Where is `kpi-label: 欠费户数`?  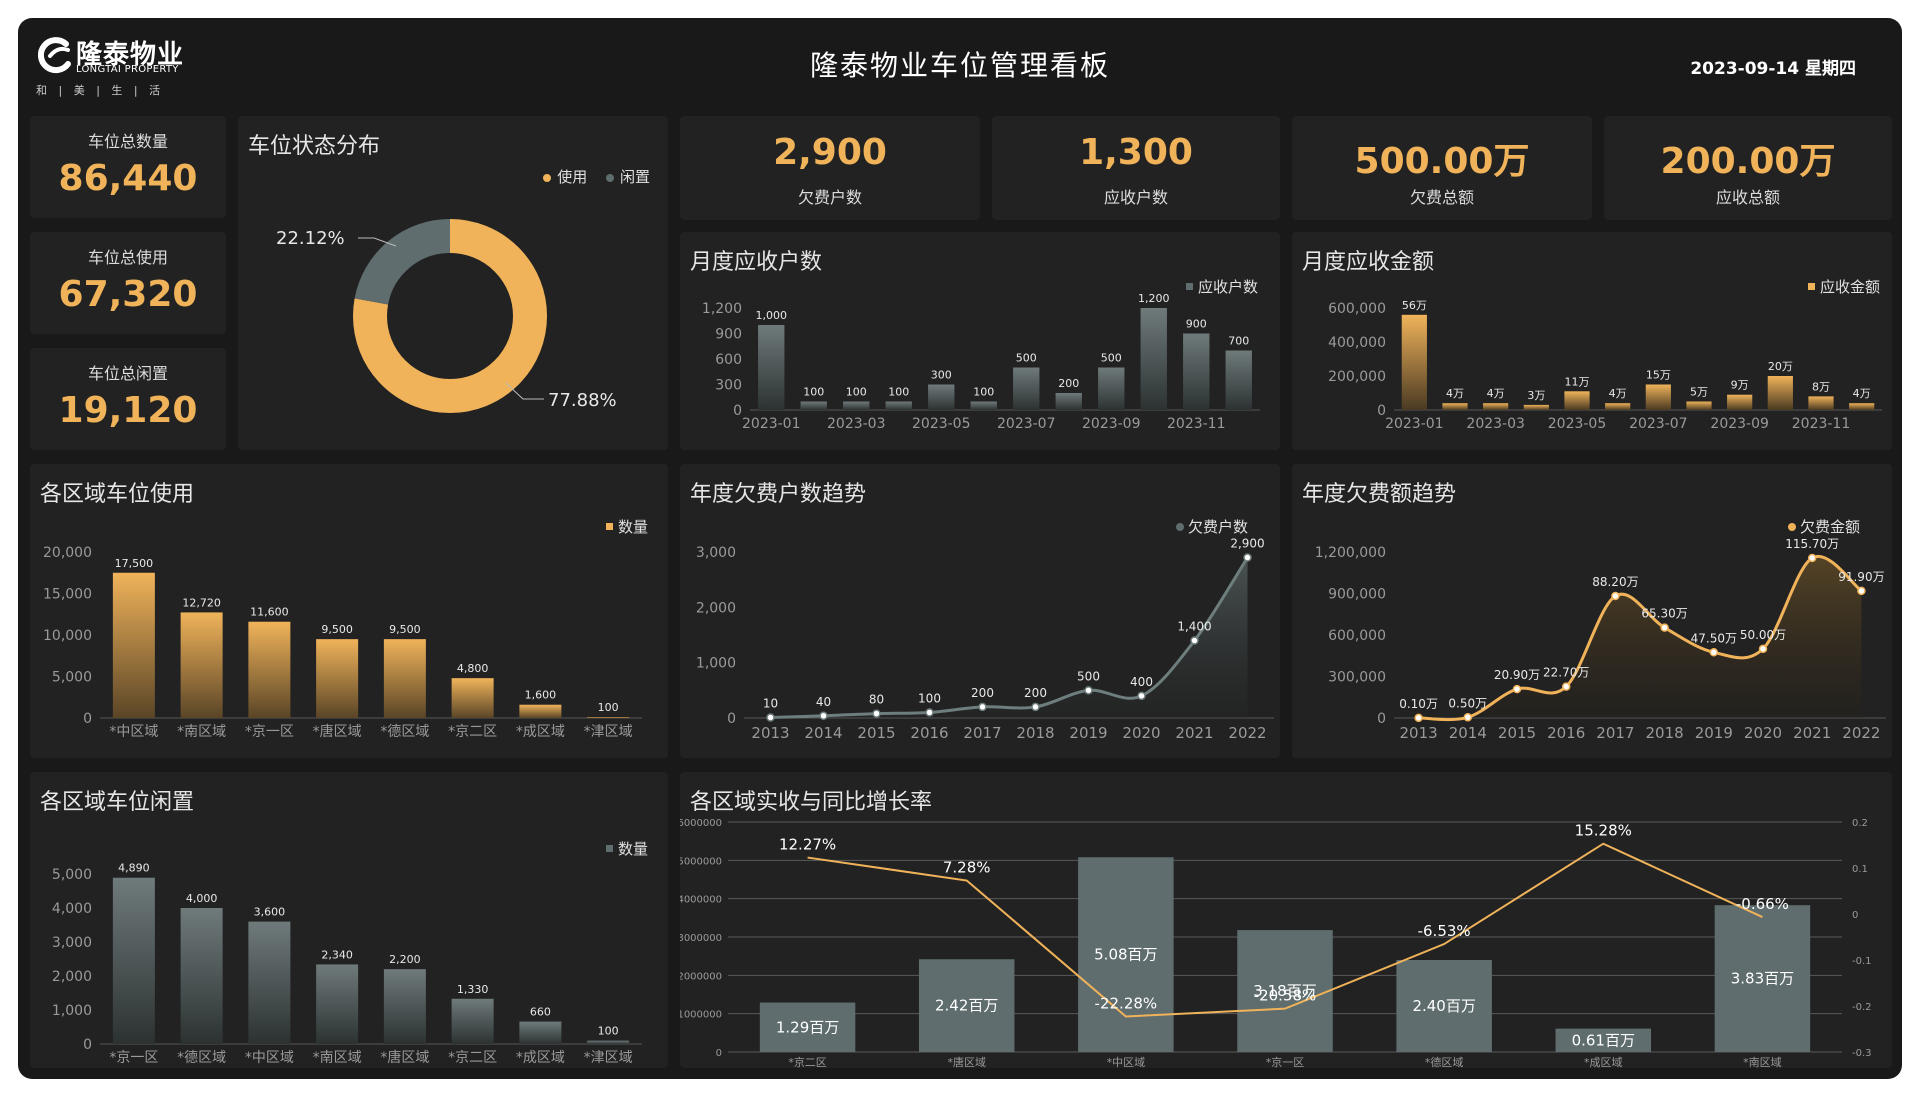 kpi-label: 欠费户数 is located at coordinates (829, 197).